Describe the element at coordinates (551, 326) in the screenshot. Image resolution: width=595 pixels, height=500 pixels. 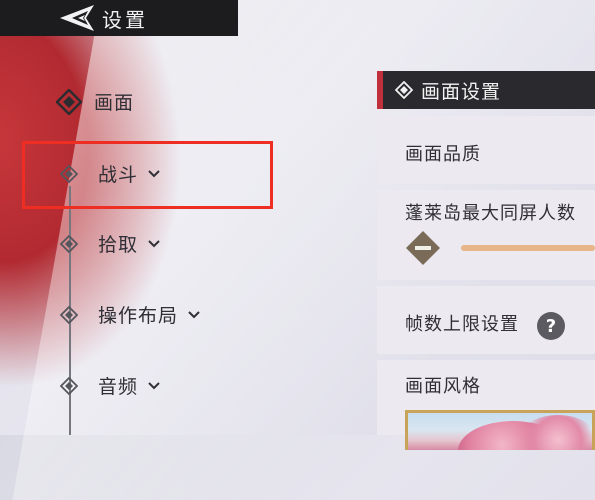
I see `help-icon: ?` at that location.